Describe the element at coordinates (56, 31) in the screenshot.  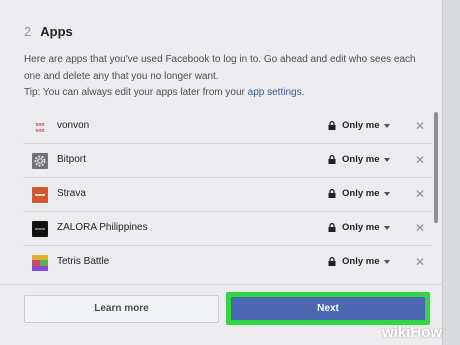
I see `section-title: Apps` at that location.